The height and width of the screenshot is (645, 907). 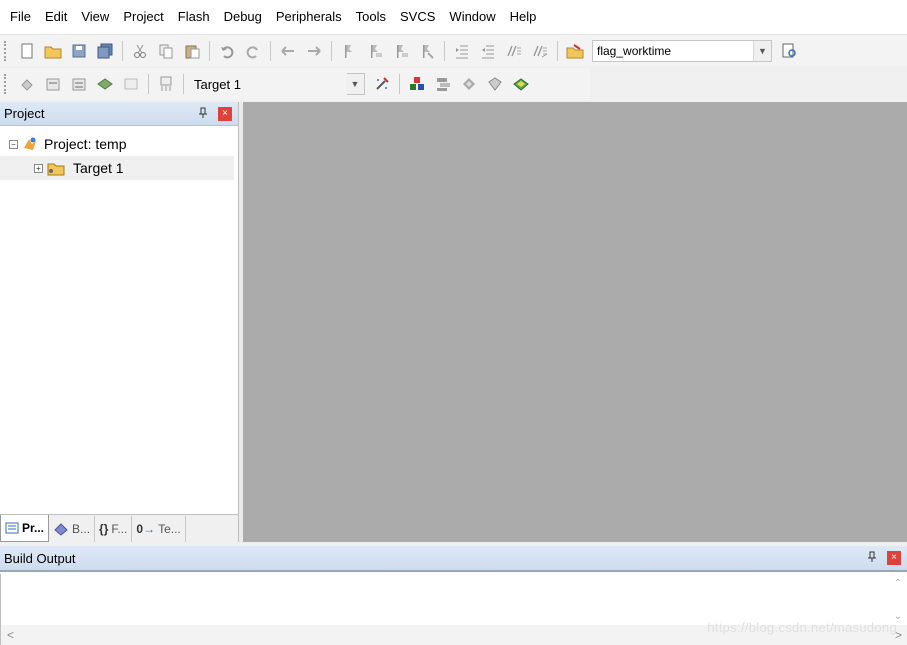 I want to click on paste-icon, so click(x=192, y=51).